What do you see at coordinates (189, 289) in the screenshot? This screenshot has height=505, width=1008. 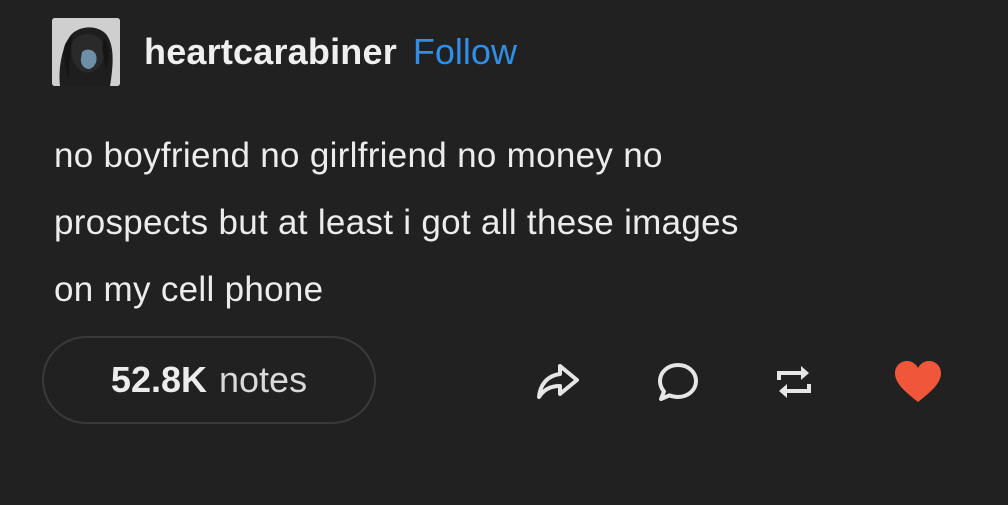 I see `post-body-line: on my cell phone` at bounding box center [189, 289].